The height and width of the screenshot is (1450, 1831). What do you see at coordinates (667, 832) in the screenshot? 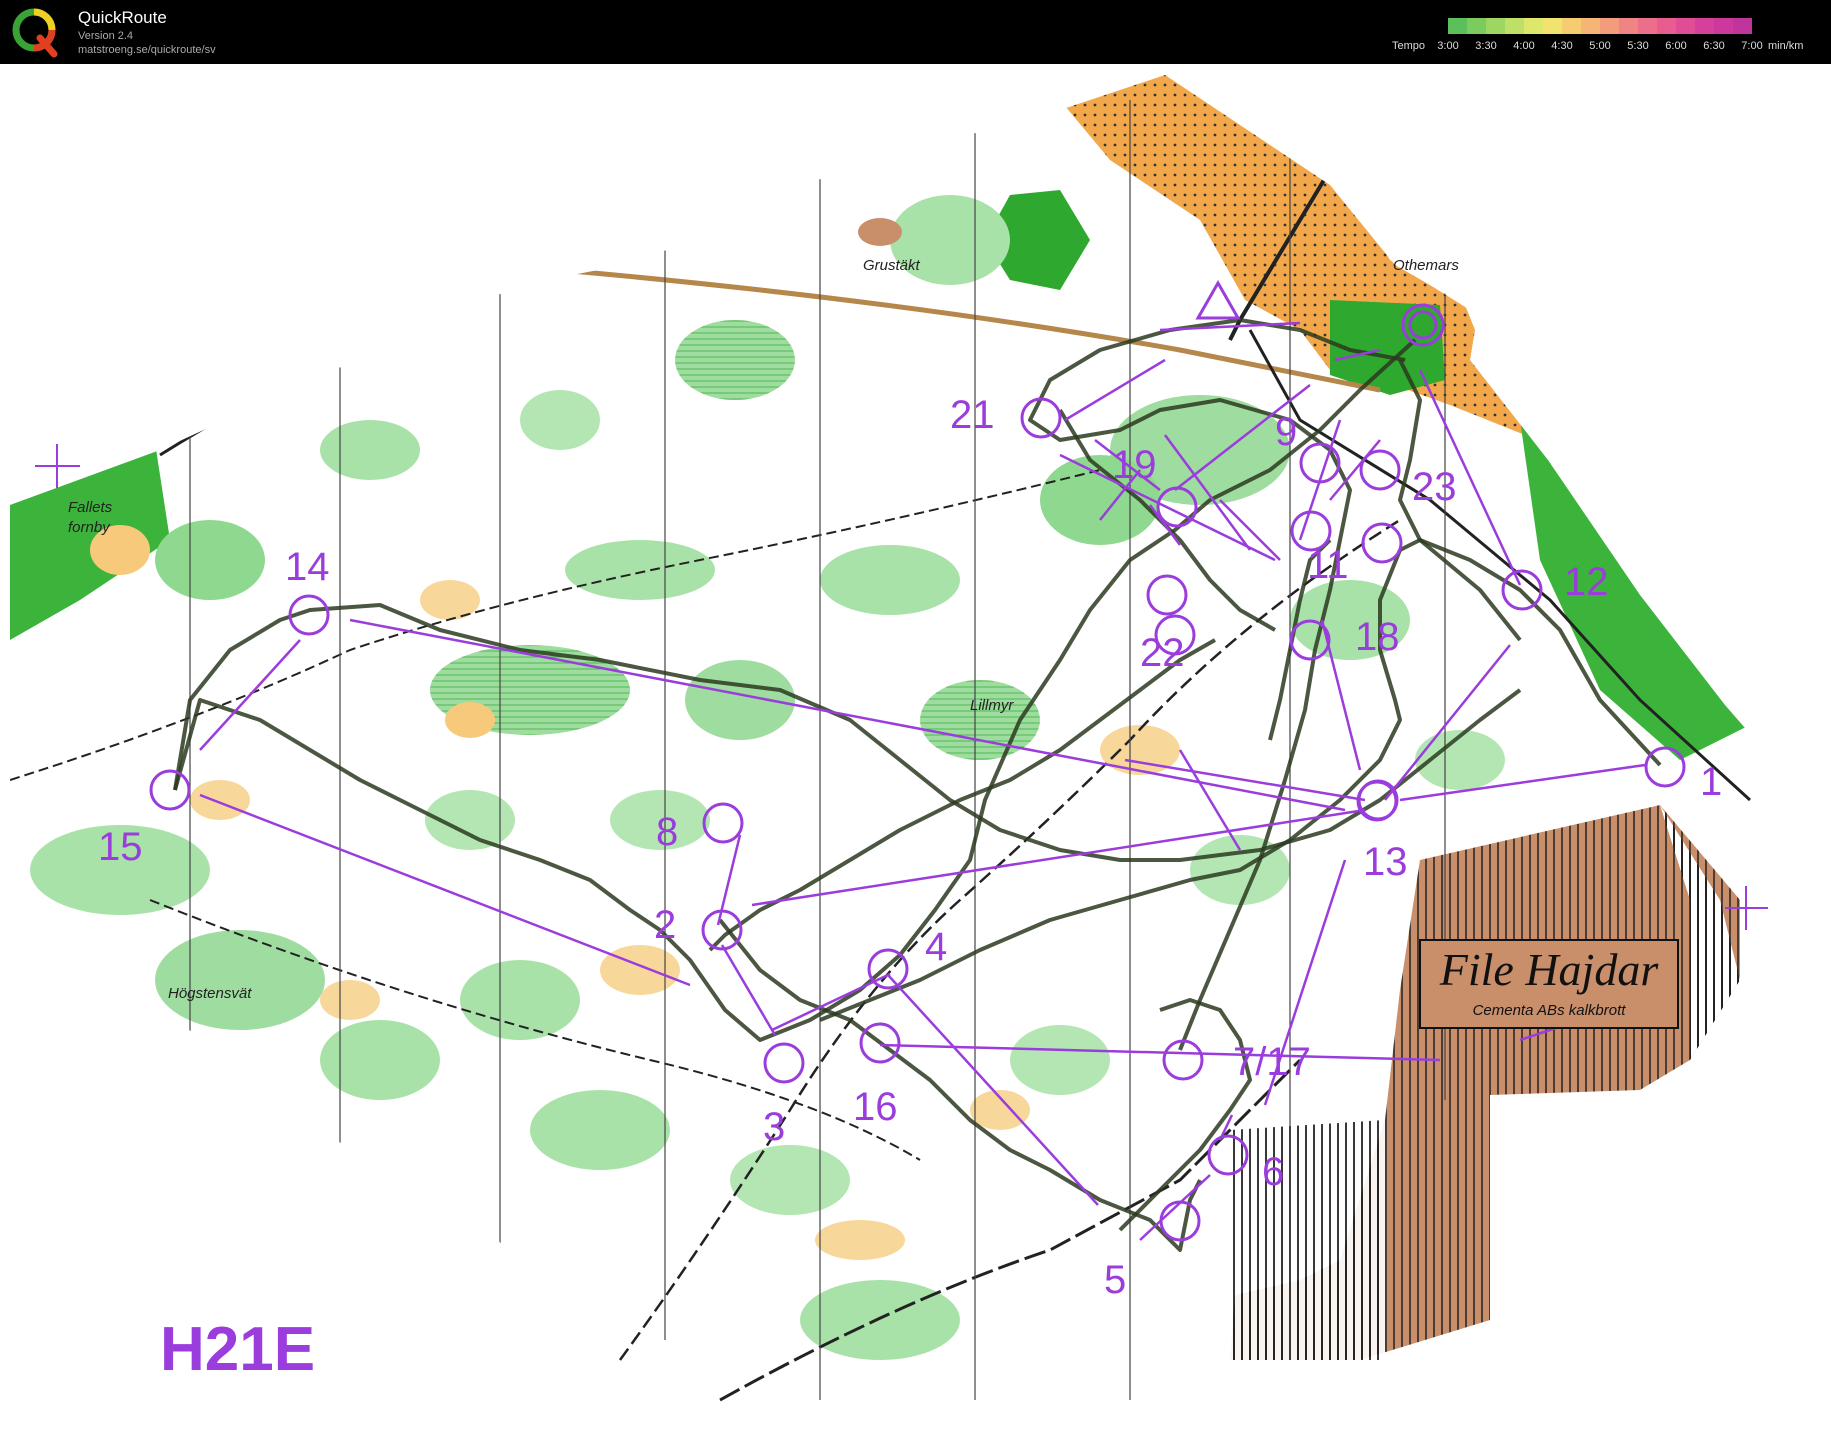
I see `control-number: 8` at bounding box center [667, 832].